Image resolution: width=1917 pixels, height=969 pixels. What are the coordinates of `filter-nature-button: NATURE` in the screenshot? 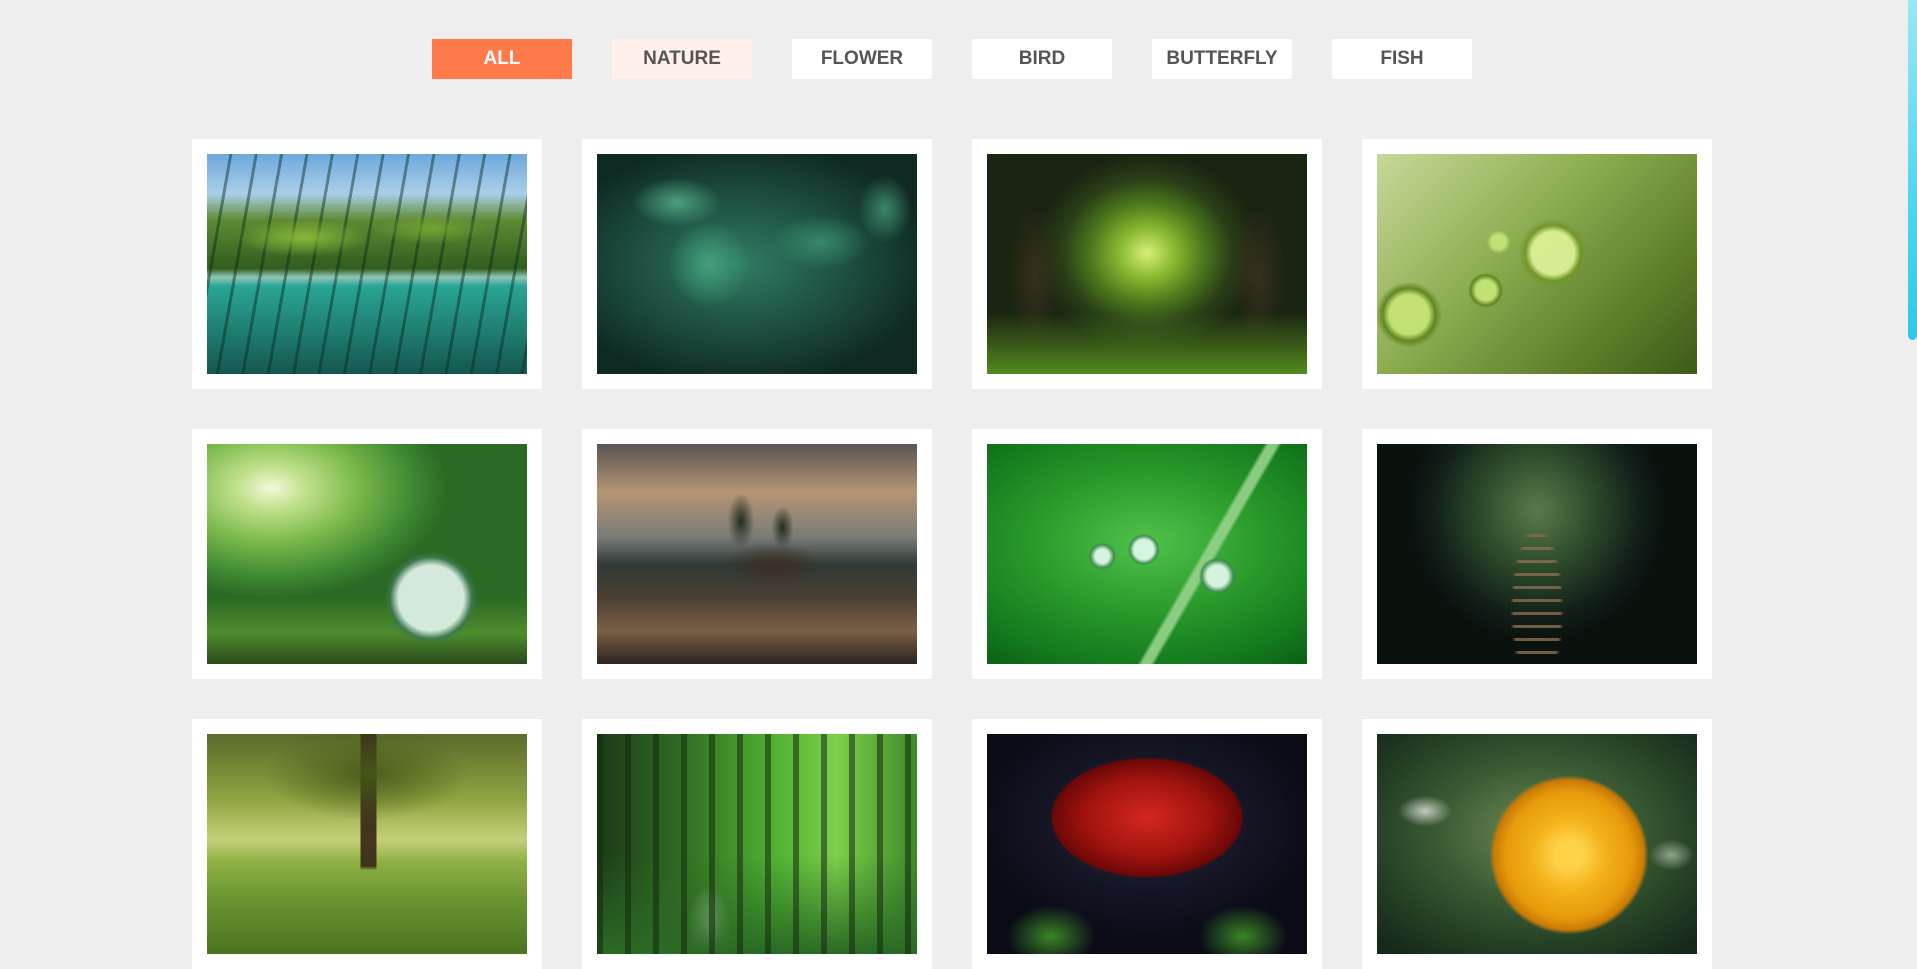 It's located at (682, 59).